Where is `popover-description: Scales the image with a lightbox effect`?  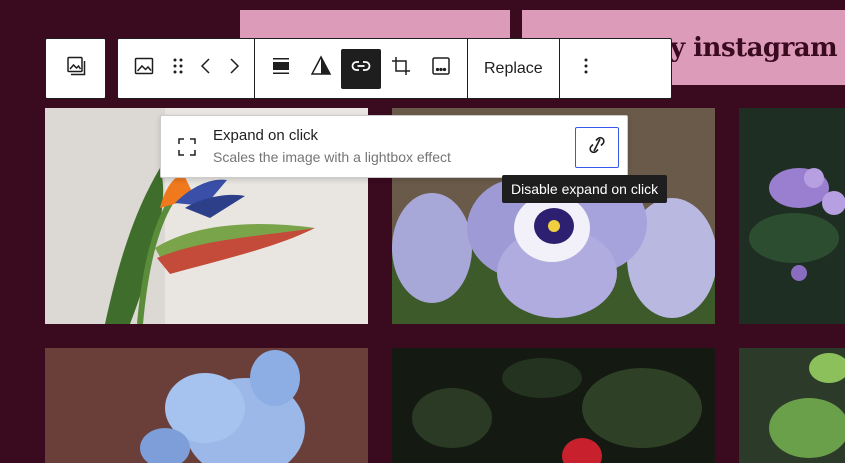 popover-description: Scales the image with a lightbox effect is located at coordinates (332, 157).